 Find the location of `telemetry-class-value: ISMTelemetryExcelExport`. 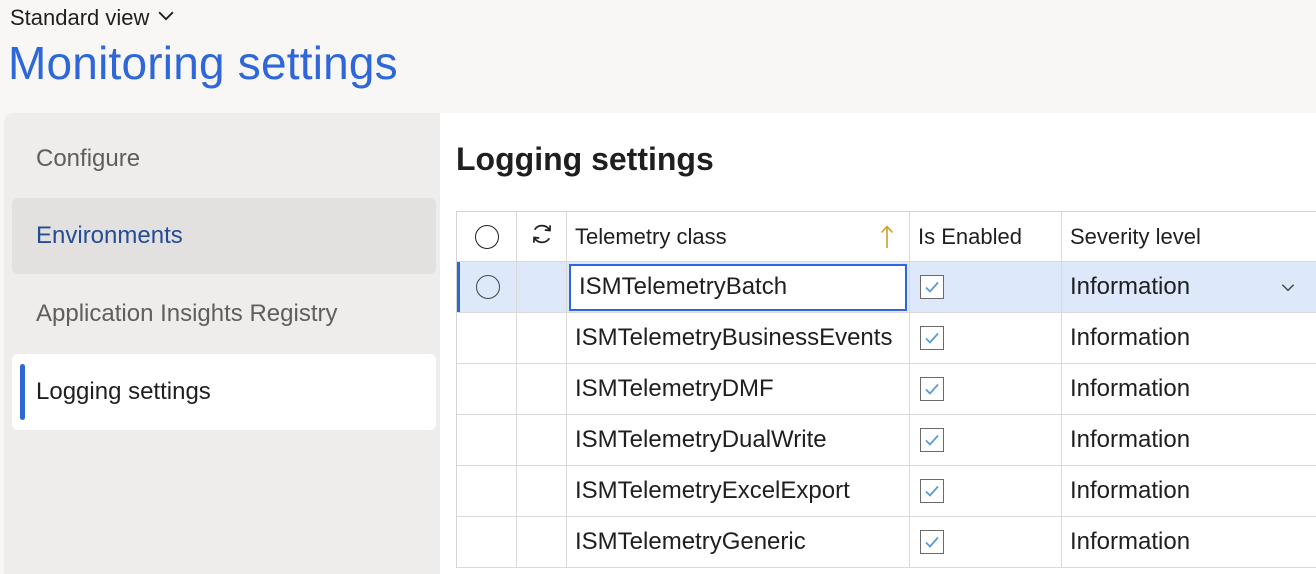

telemetry-class-value: ISMTelemetryExcelExport is located at coordinates (712, 490).